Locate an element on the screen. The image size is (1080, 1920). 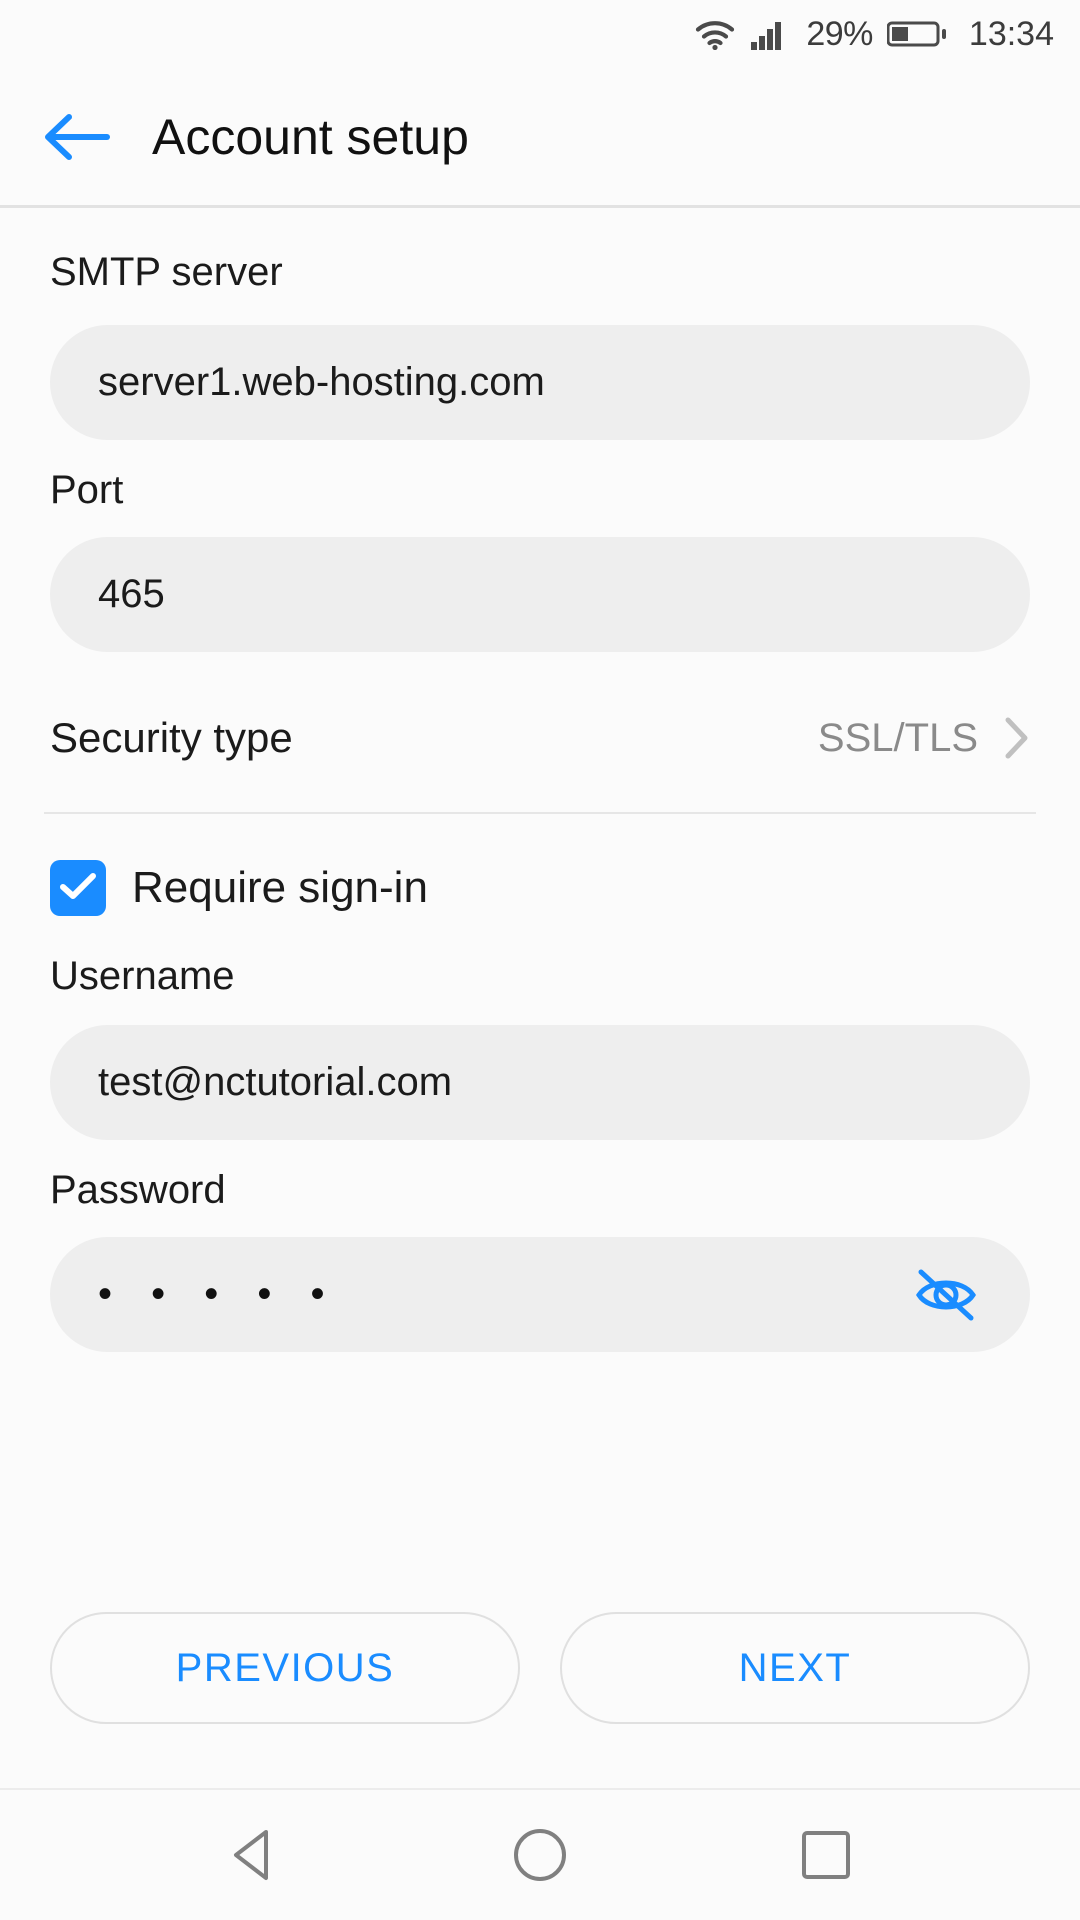
next-button: NEXT is located at coordinates (795, 1668).